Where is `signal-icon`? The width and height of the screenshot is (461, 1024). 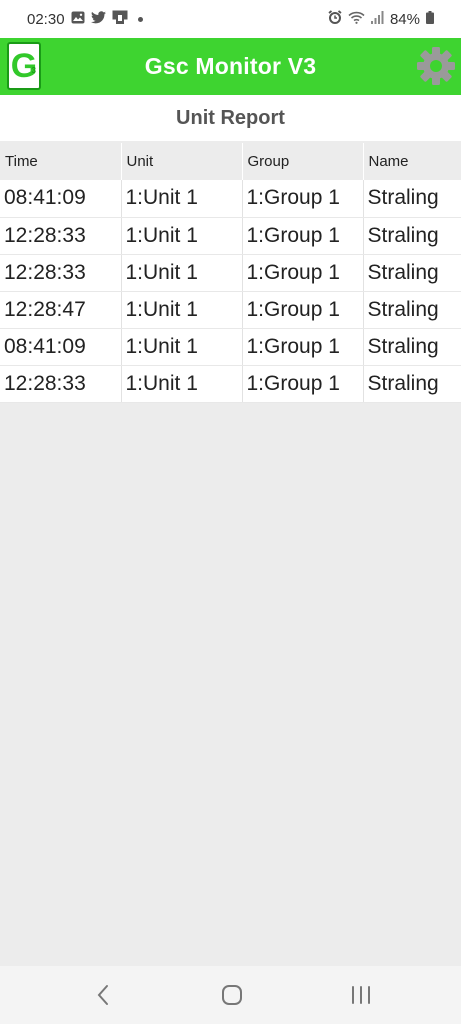
signal-icon is located at coordinates (377, 19).